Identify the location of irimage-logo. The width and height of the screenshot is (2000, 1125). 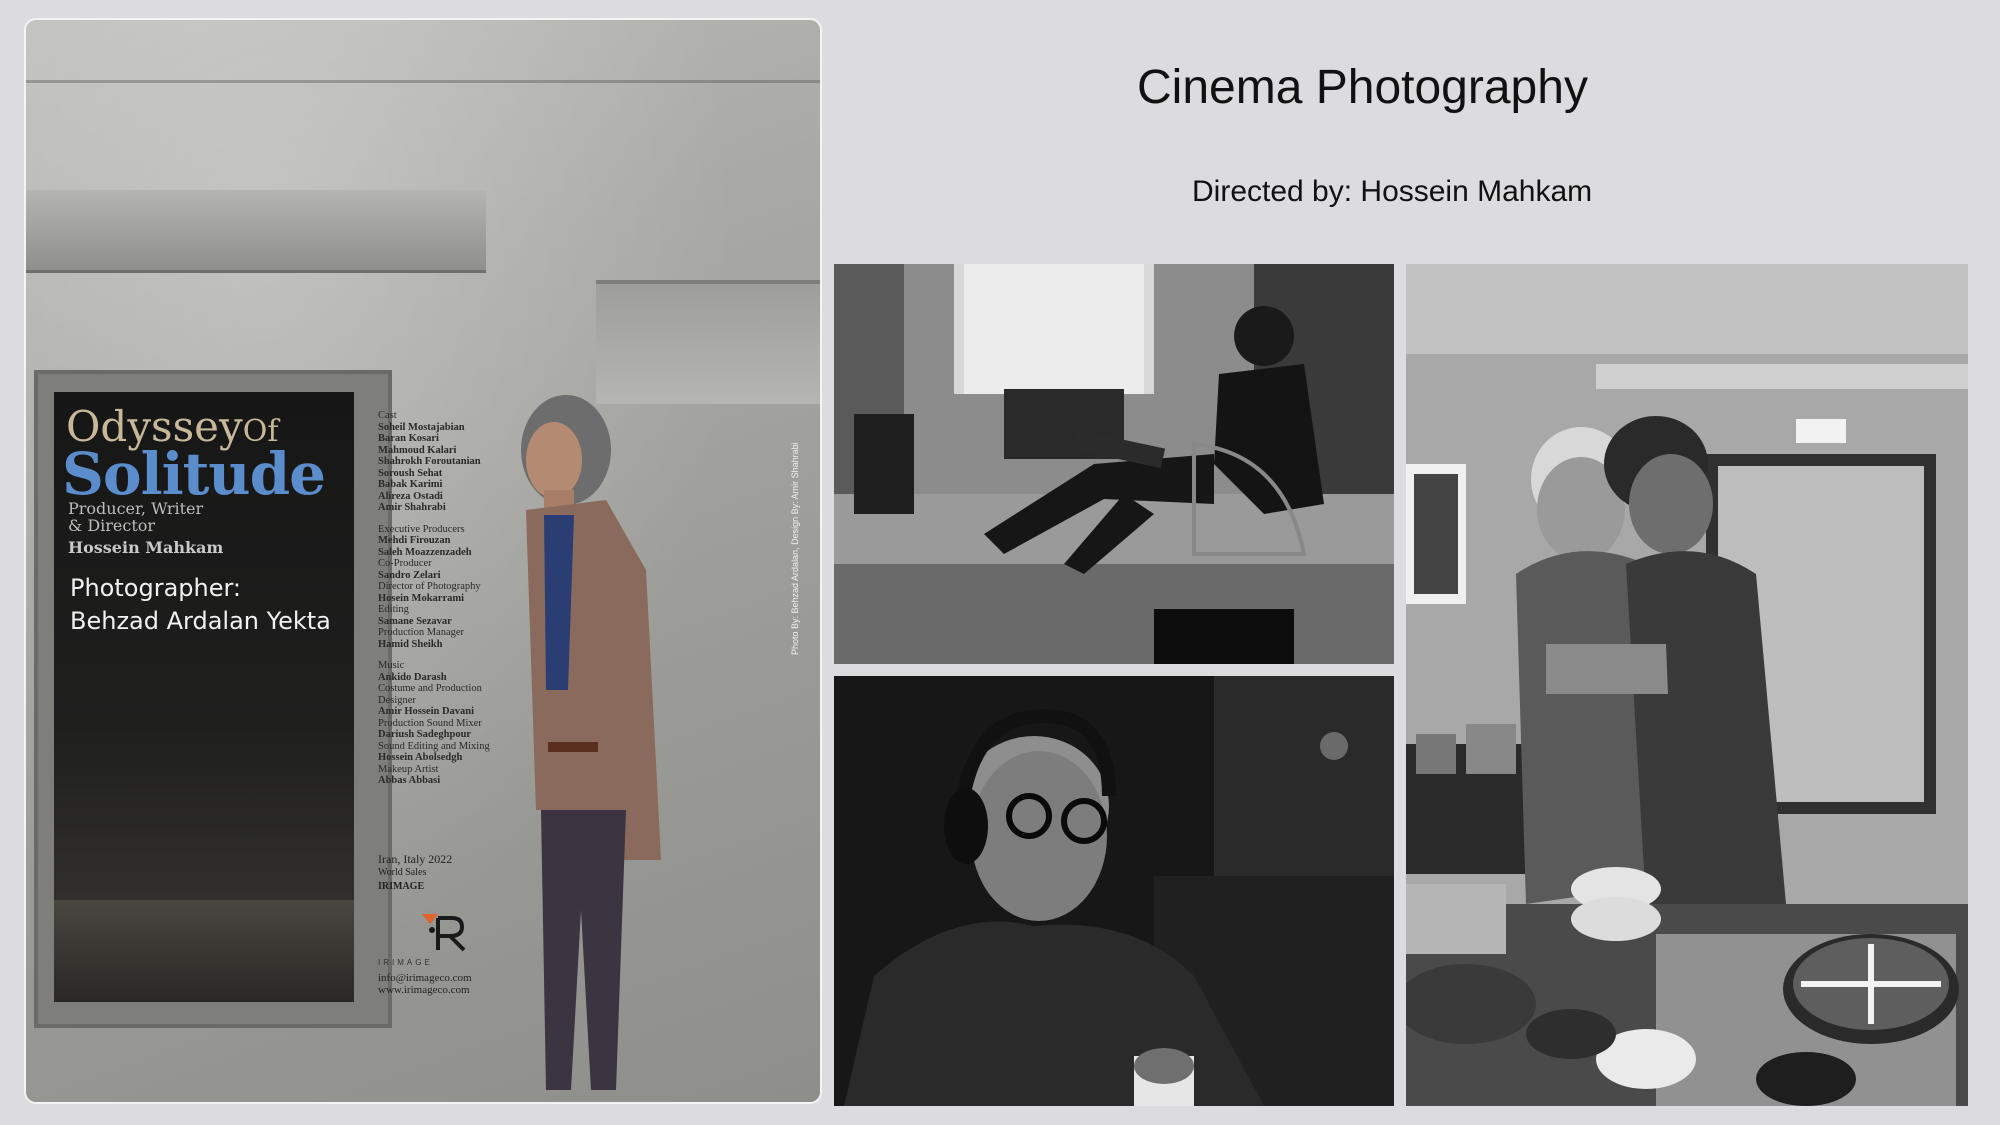
(444, 933).